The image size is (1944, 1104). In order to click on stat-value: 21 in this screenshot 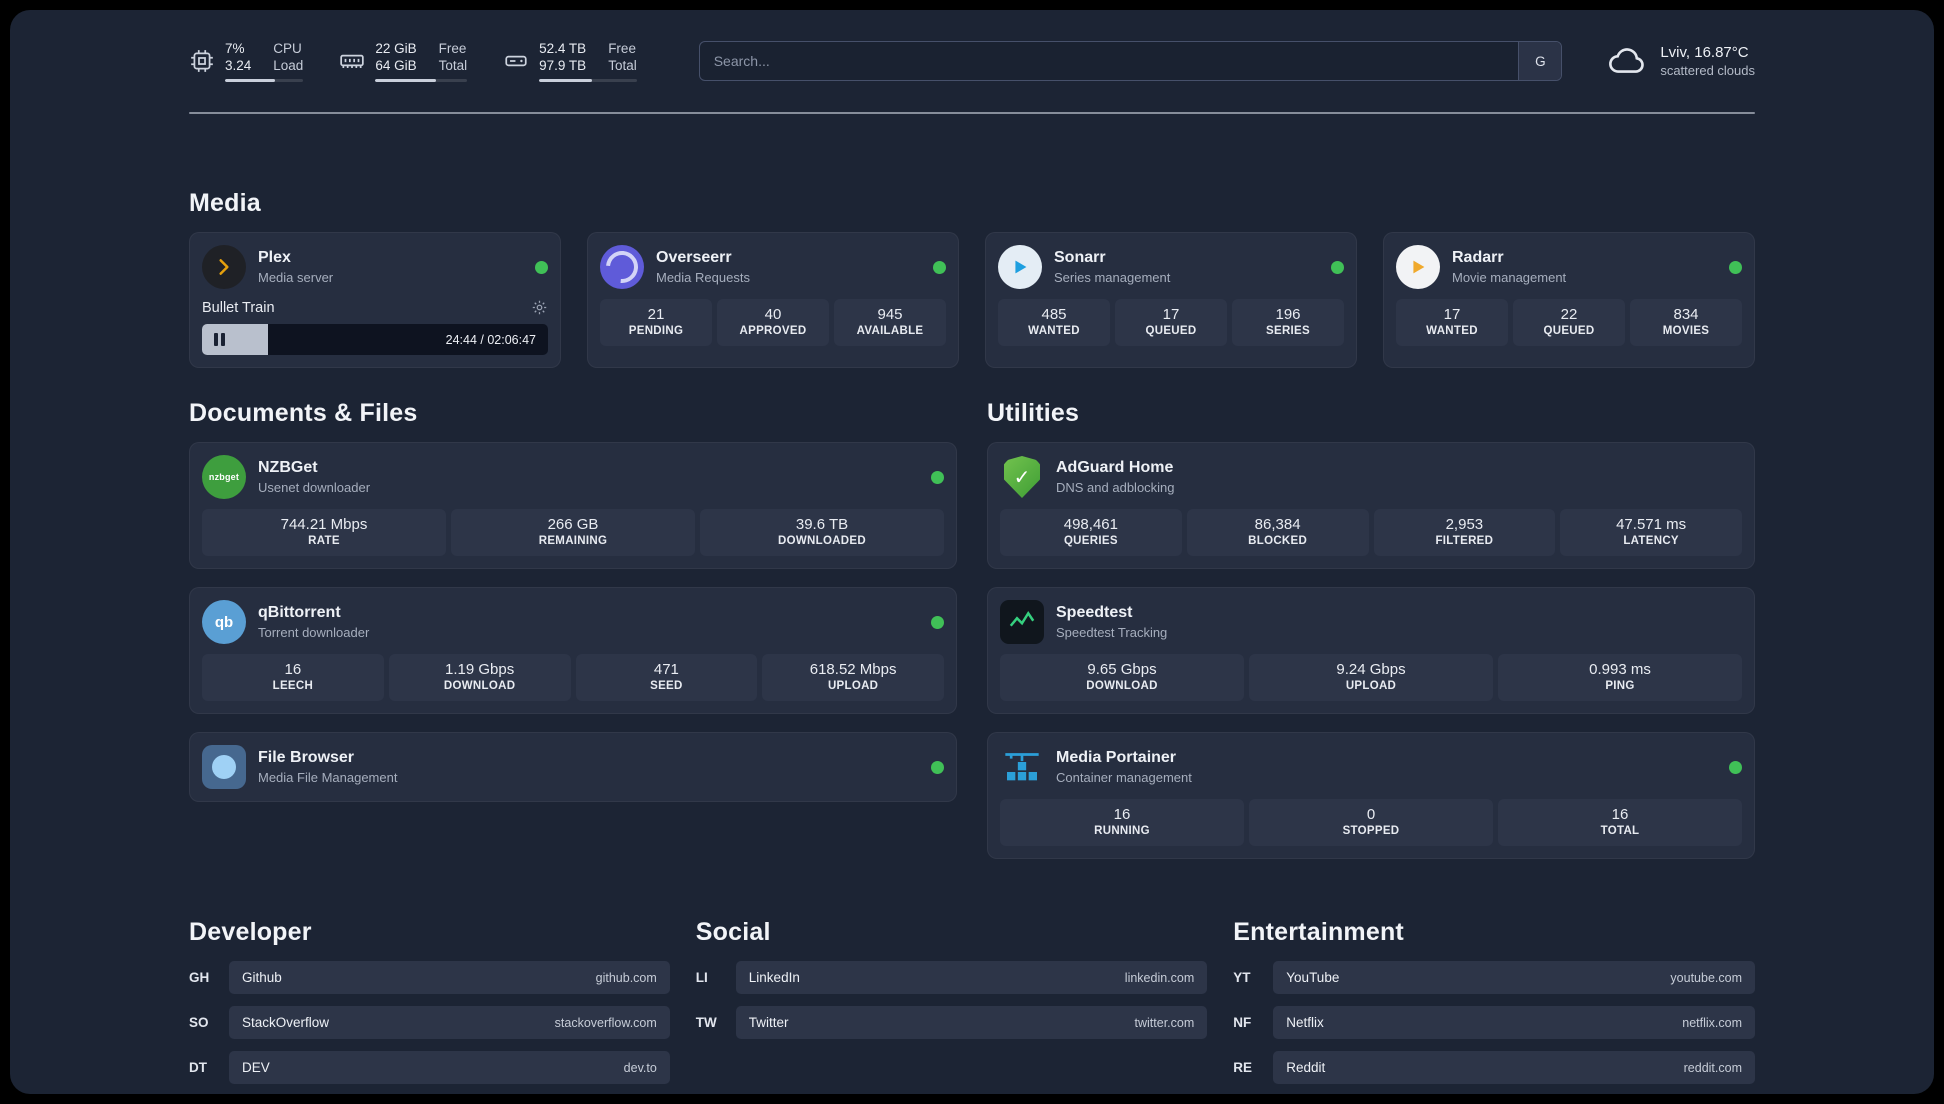, I will do `click(656, 314)`.